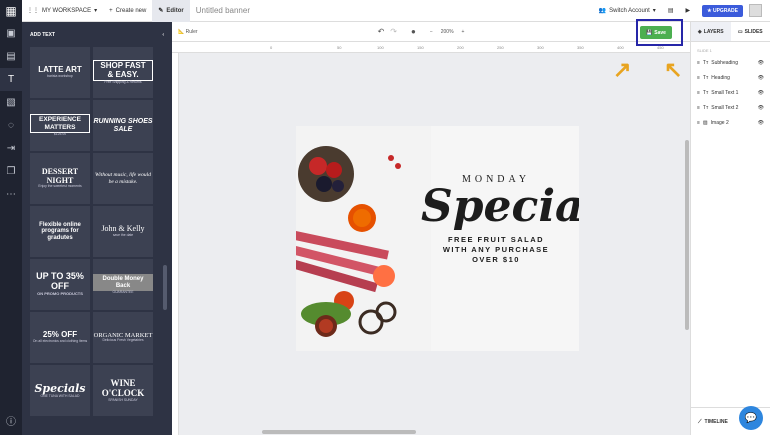 The height and width of the screenshot is (435, 770). Describe the element at coordinates (11, 11) in the screenshot. I see `app-logo: ▦` at that location.